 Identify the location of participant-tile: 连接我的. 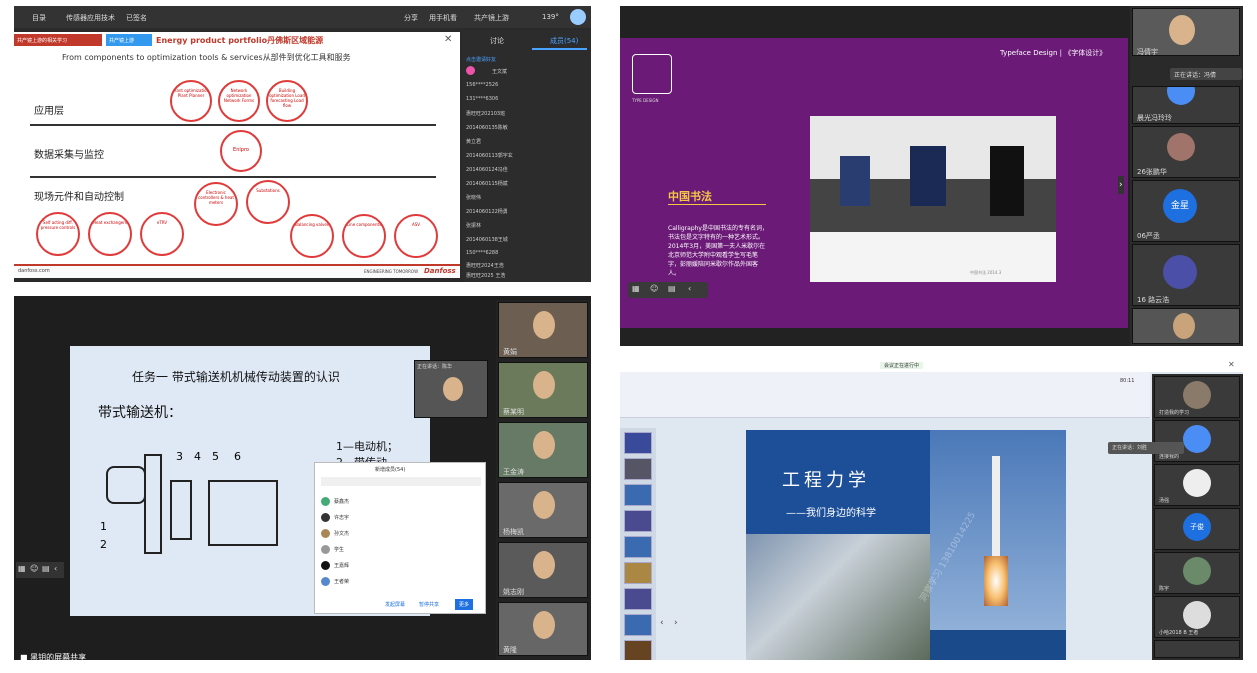
(1197, 441).